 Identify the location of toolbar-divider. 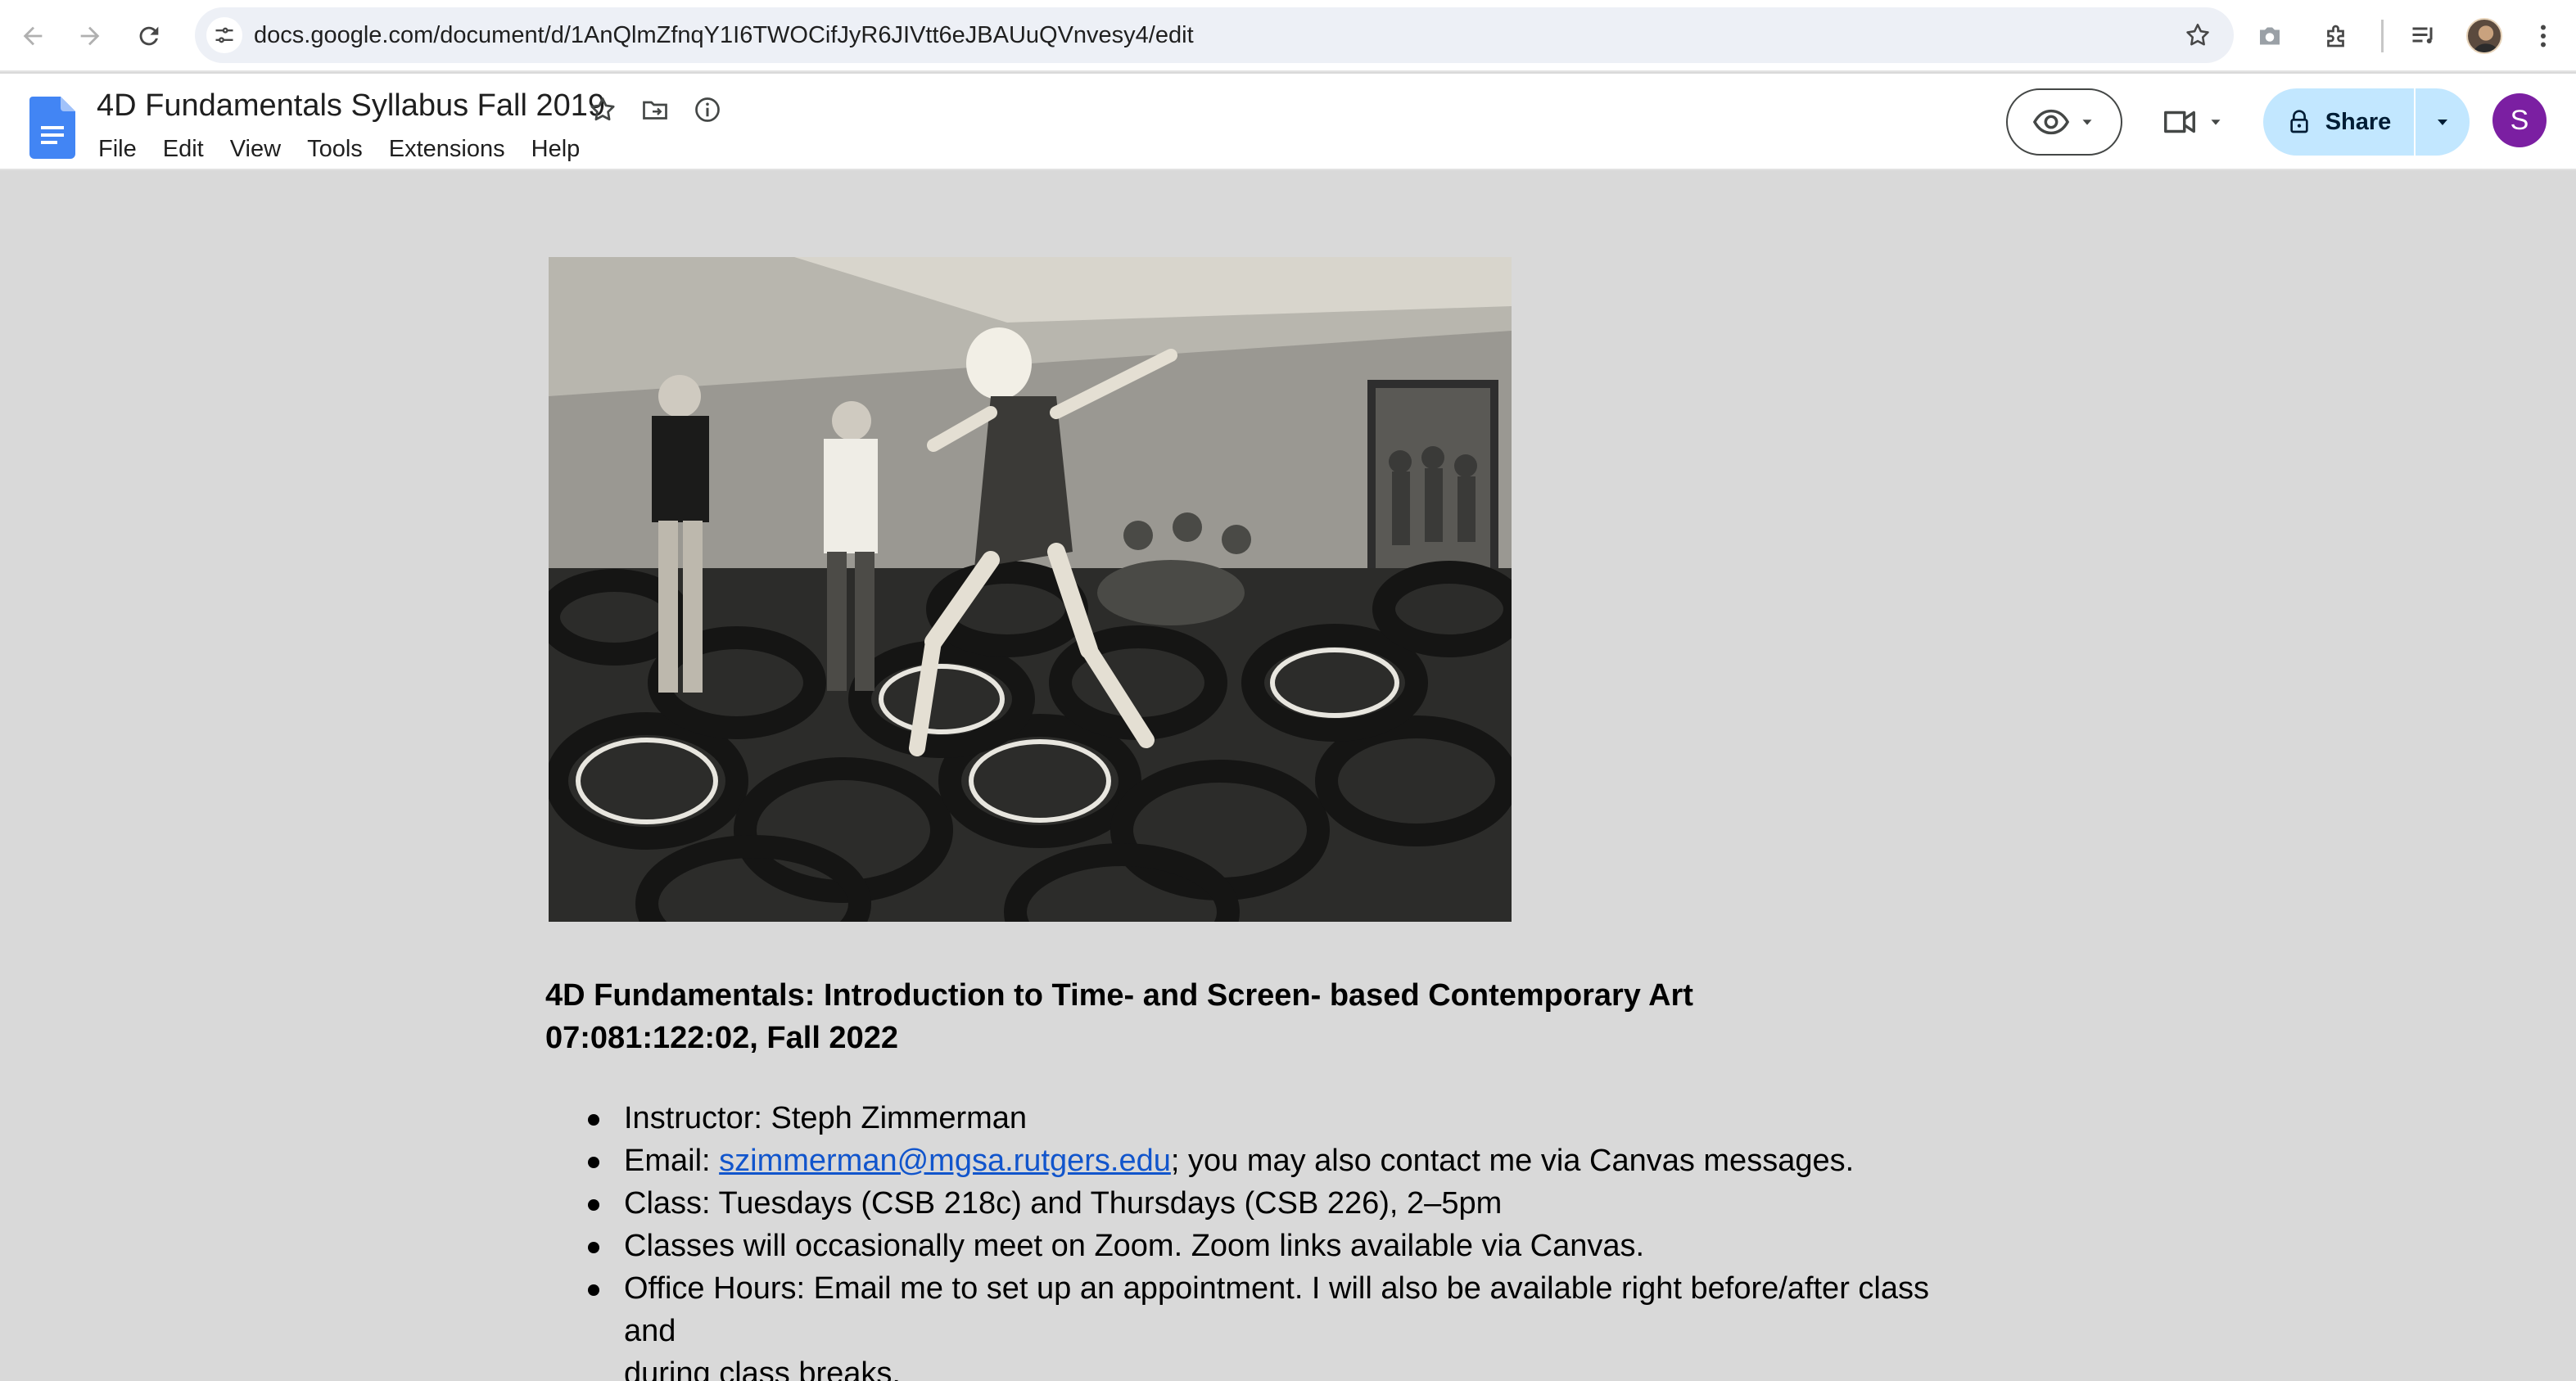
(2382, 36).